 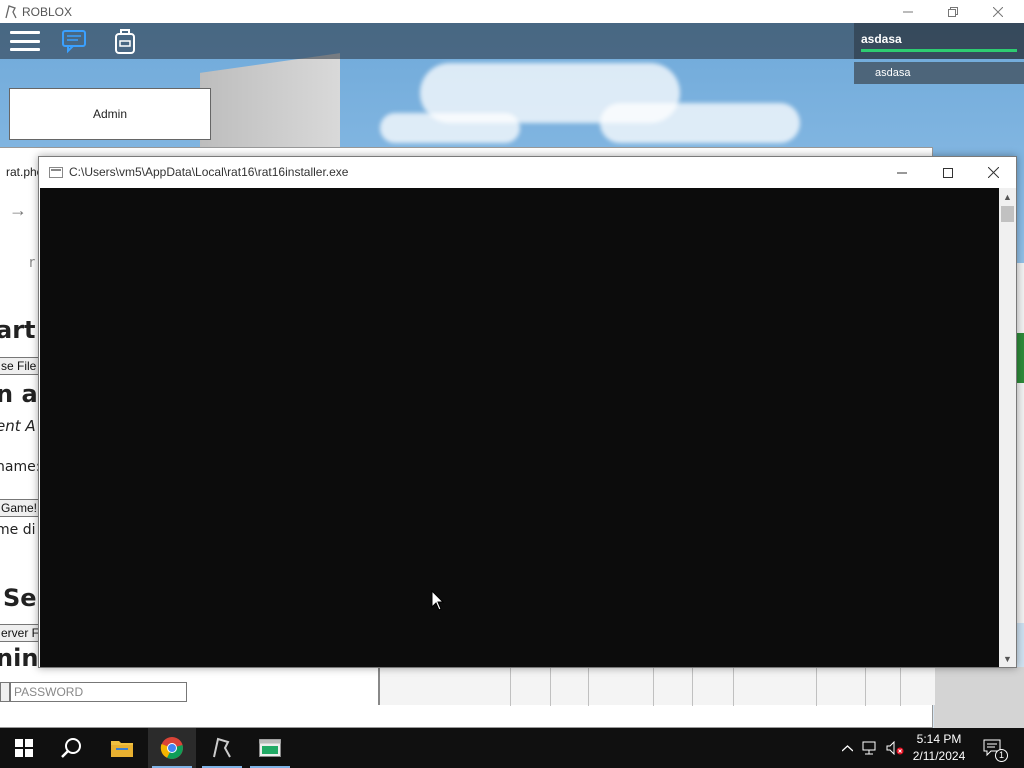 I want to click on notifications-icon: 1, so click(x=993, y=748).